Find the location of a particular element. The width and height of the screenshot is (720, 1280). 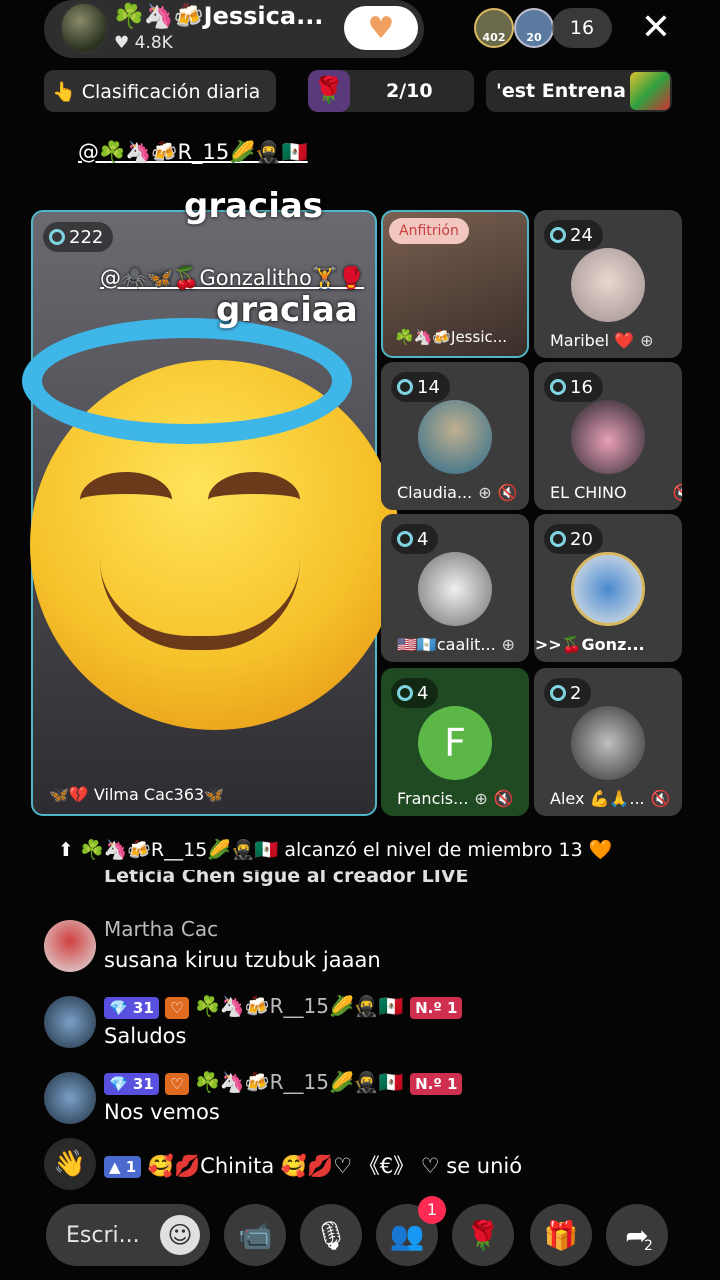

top-viewer-avatar-2: 20 is located at coordinates (534, 28).